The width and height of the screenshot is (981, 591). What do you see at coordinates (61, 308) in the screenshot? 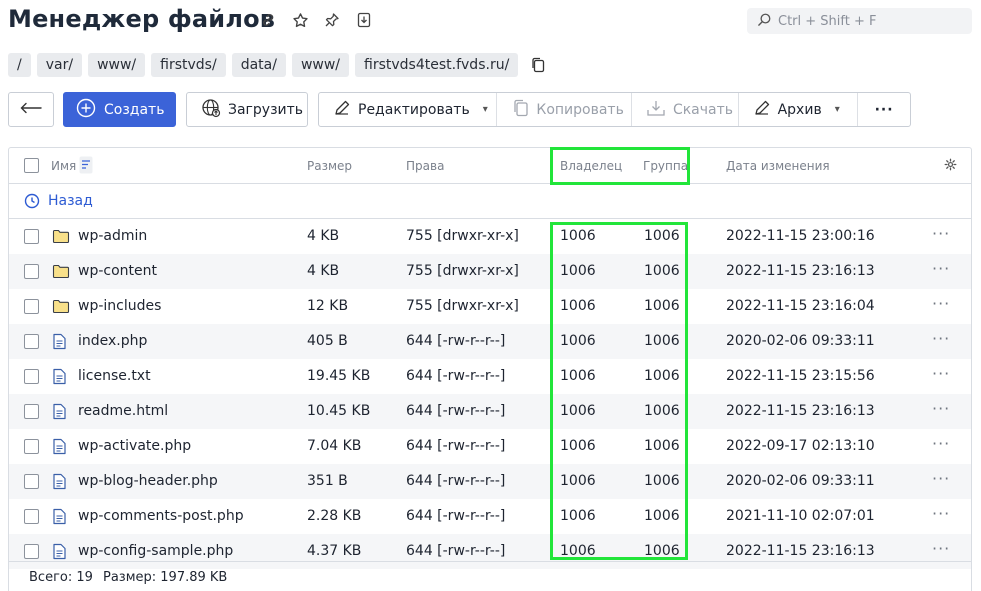
I see `folder-icon` at bounding box center [61, 308].